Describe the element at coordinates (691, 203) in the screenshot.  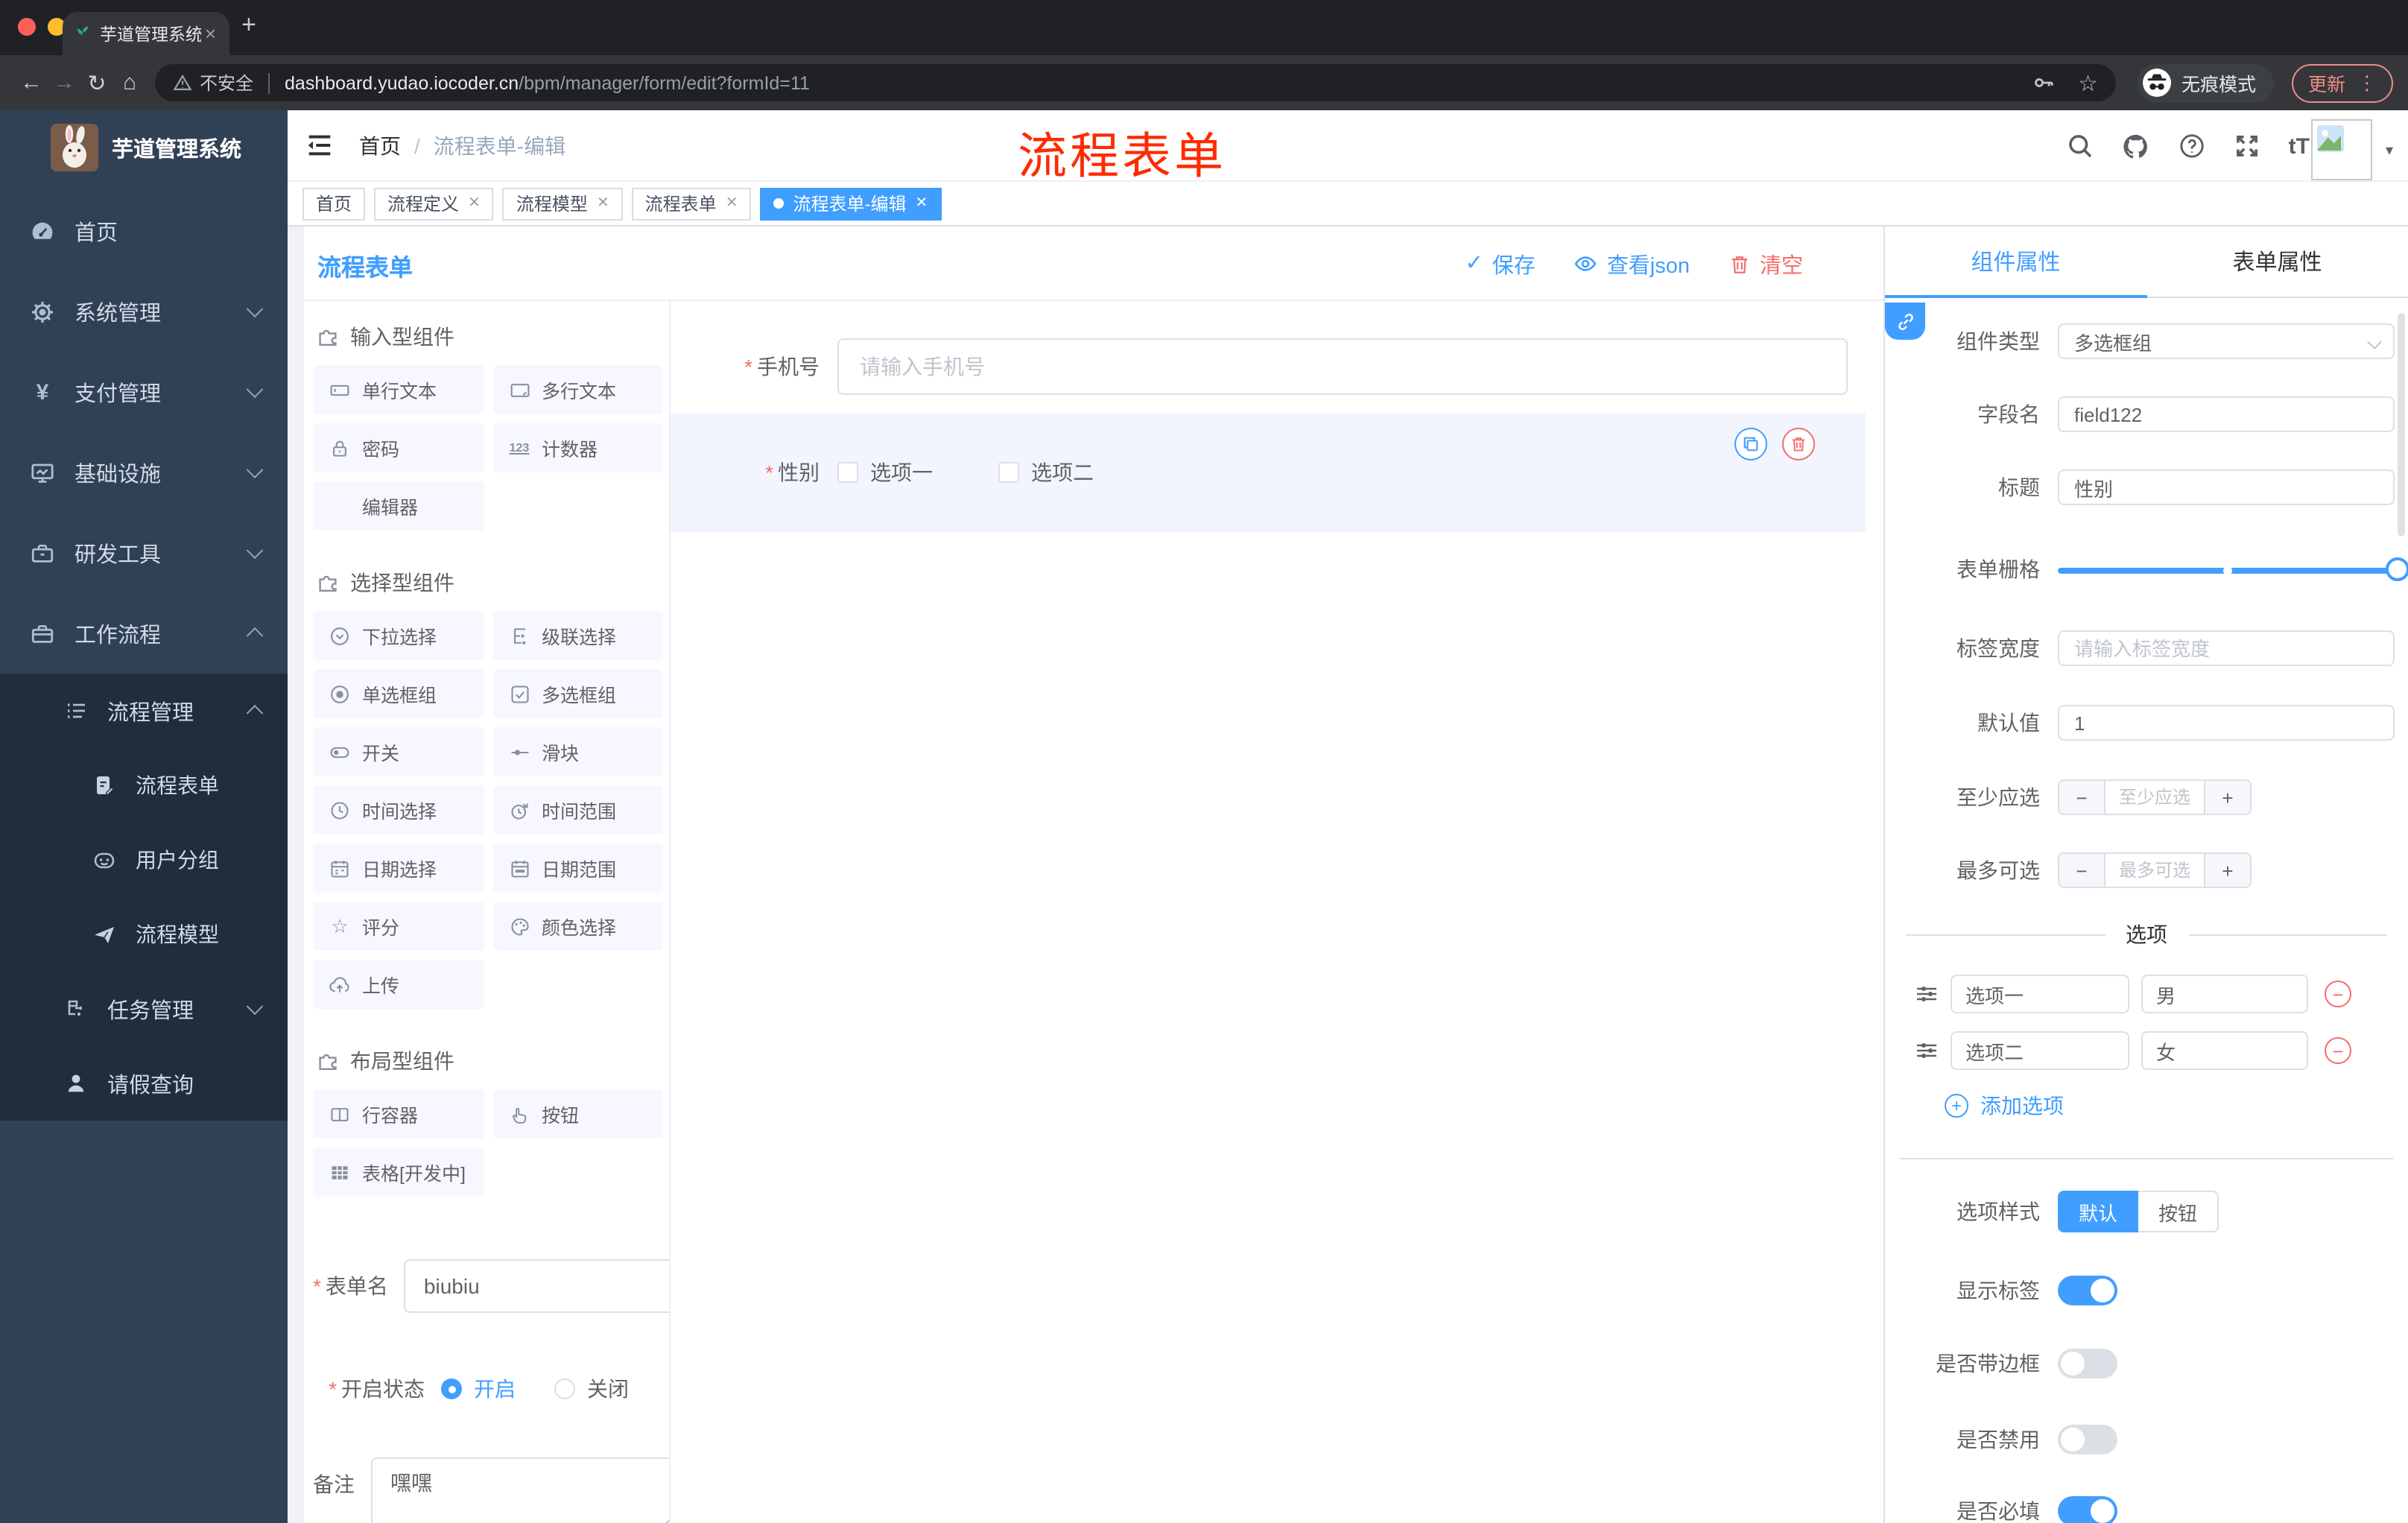
I see `tag-process-form: 流程表单 ✕` at that location.